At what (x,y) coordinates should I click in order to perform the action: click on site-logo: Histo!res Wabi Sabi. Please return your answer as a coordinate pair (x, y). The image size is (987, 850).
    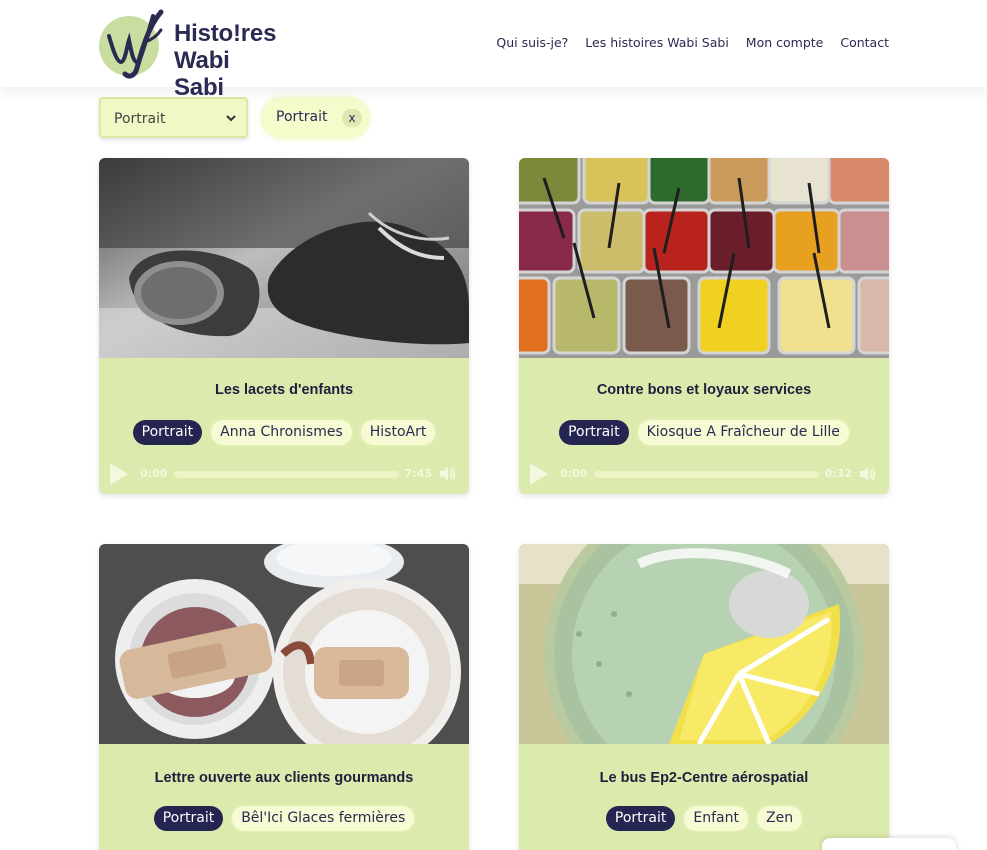
    Looking at the image, I should click on (189, 53).